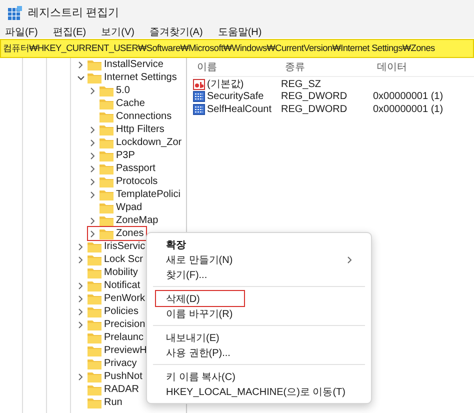  What do you see at coordinates (74, 13) in the screenshot?
I see `window-title: 레지스트리 편집기` at bounding box center [74, 13].